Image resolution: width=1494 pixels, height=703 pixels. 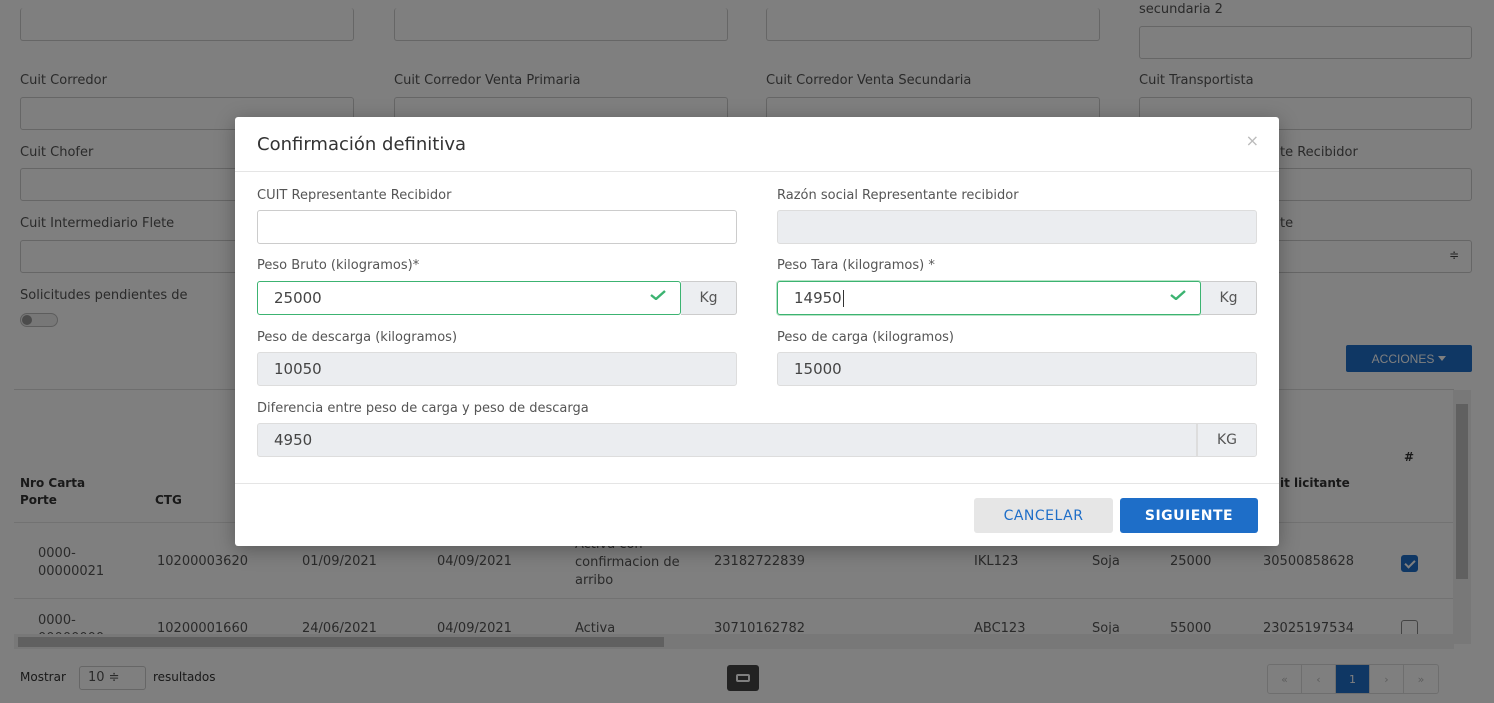 I want to click on modal-header: Confirmación definitiva ×, so click(x=757, y=144).